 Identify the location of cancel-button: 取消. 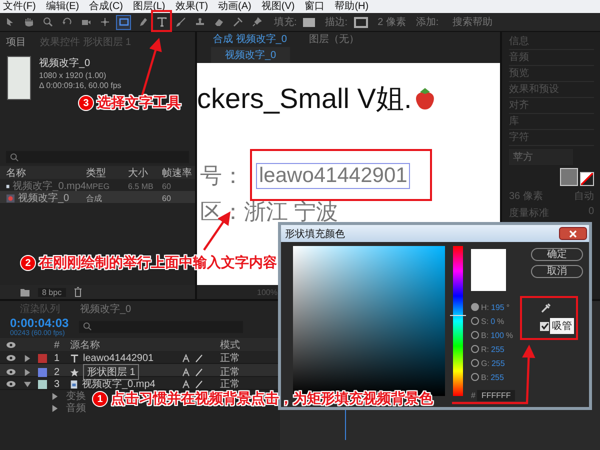
(557, 271).